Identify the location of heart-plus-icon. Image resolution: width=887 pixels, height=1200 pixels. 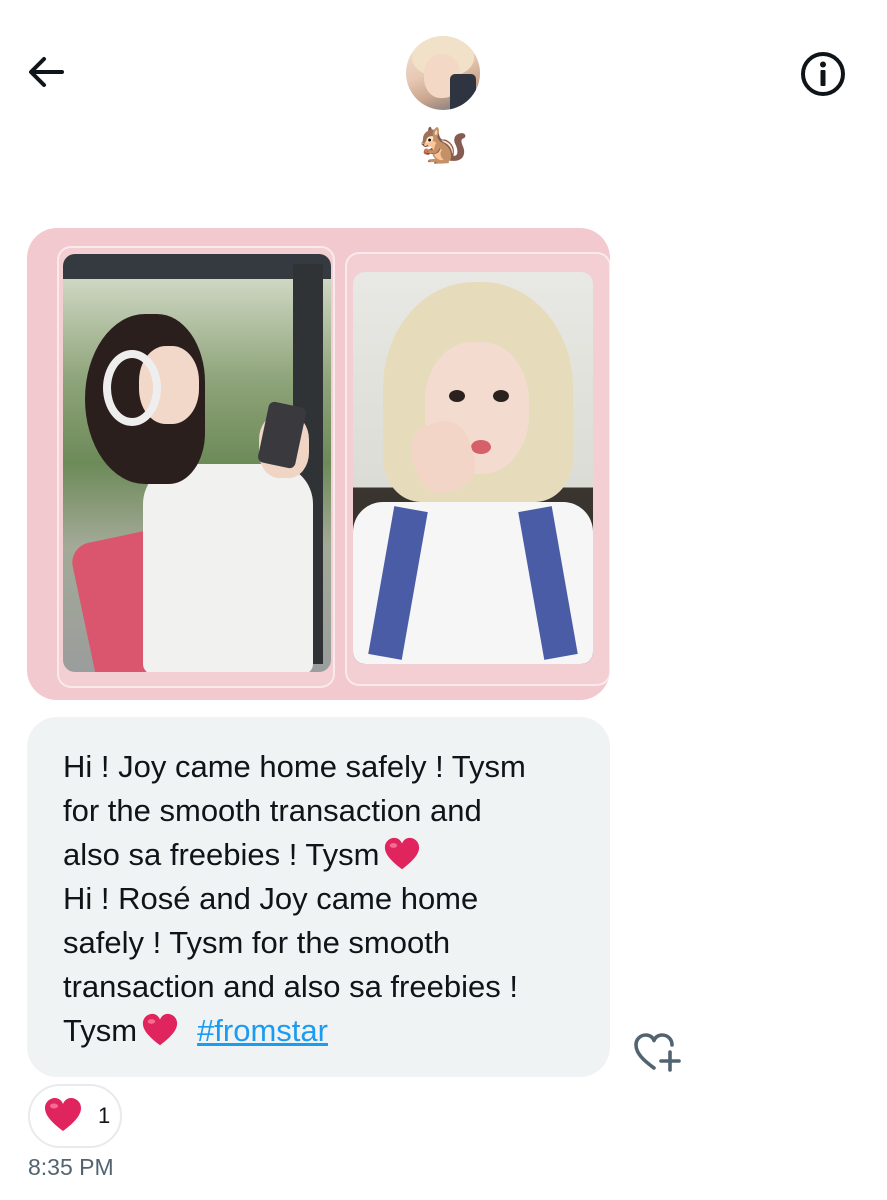
(657, 1052).